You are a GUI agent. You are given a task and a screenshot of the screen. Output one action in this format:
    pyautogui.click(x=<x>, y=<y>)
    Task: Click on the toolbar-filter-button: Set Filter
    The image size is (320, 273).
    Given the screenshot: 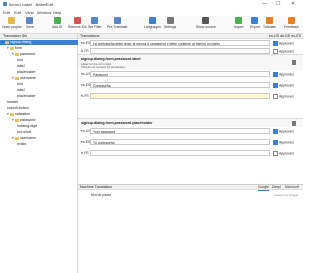 What is the action you would take?
    pyautogui.click(x=95, y=23)
    